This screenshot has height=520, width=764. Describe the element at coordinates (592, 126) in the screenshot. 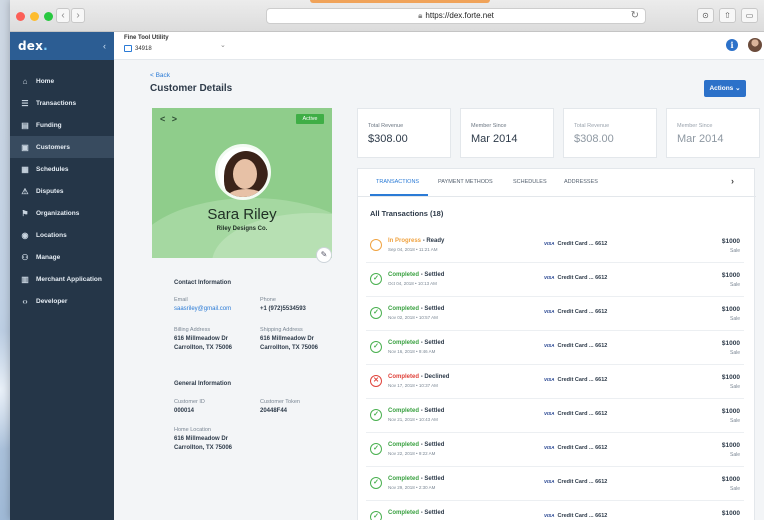

I see `stat-label: Total Revenue` at that location.